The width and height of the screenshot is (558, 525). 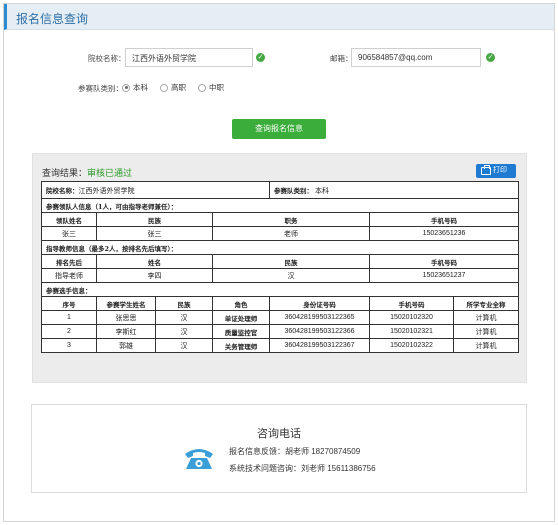 I want to click on school-cell: 院校名称：江西外语外贸学院, so click(x=155, y=190).